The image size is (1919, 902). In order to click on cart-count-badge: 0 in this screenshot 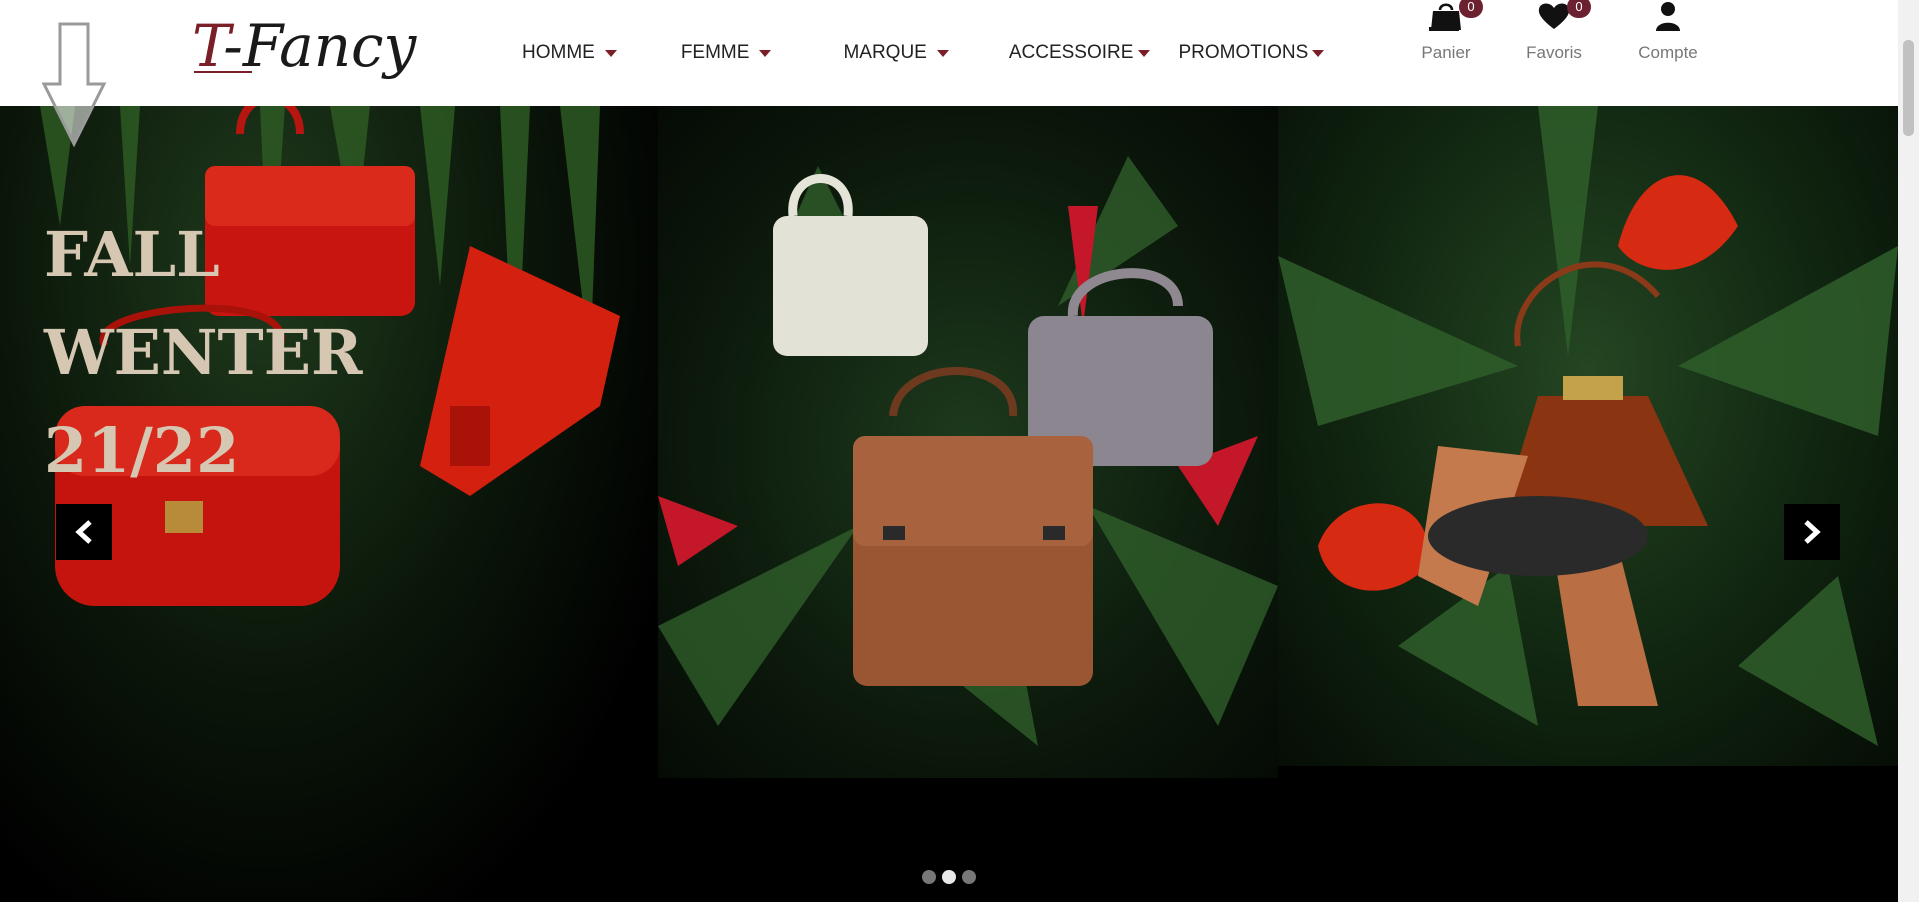, I will do `click(1471, 9)`.